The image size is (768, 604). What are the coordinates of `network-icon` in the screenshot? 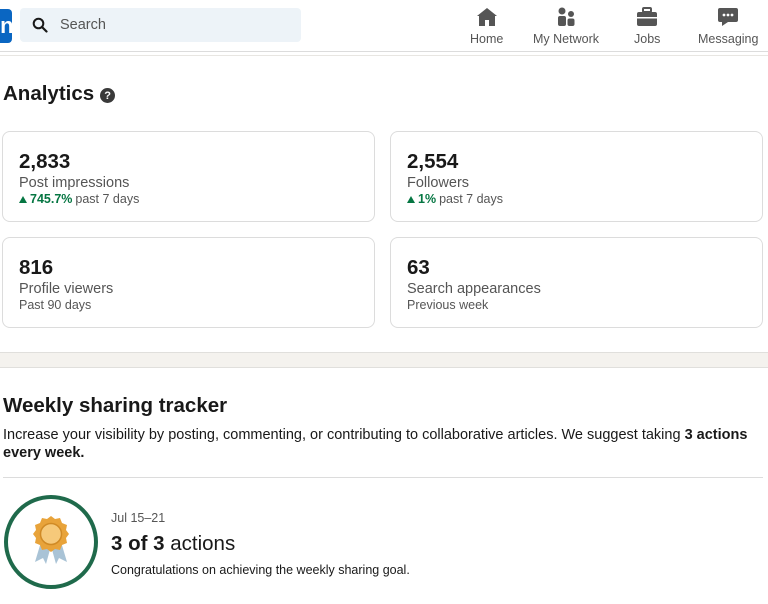 It's located at (566, 17).